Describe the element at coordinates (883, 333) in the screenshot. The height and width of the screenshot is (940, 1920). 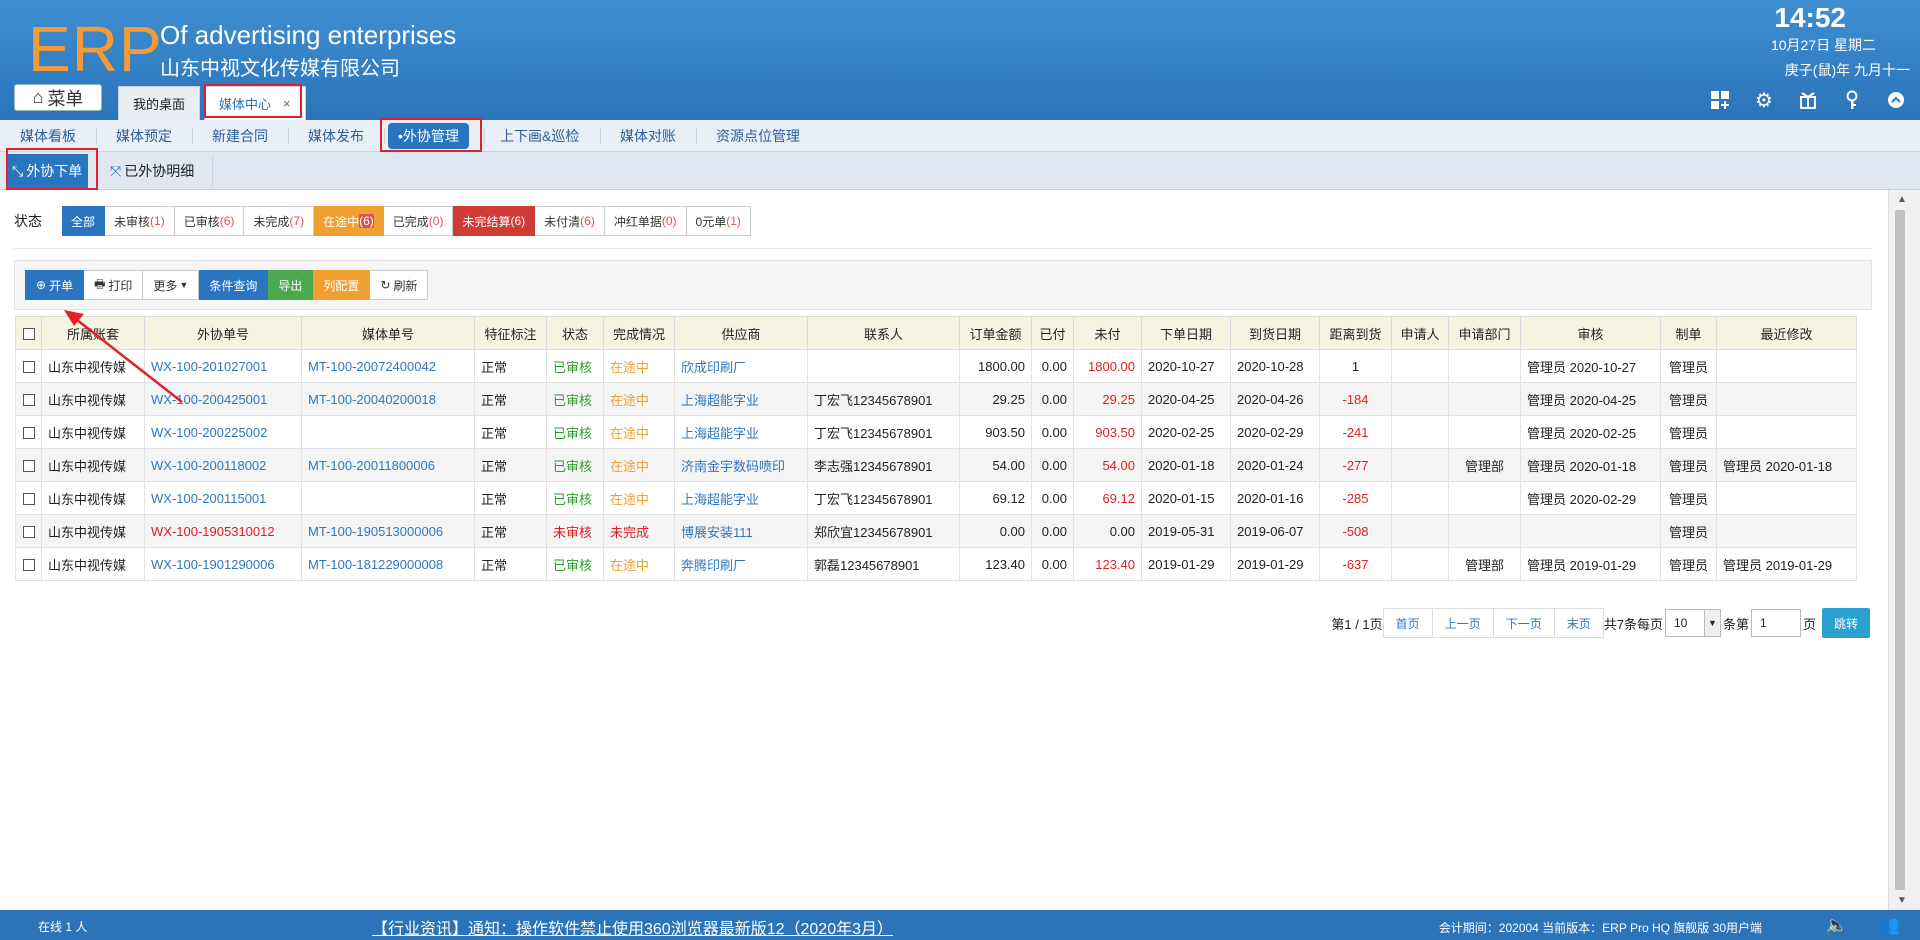
I see `col-header: 联系人` at that location.